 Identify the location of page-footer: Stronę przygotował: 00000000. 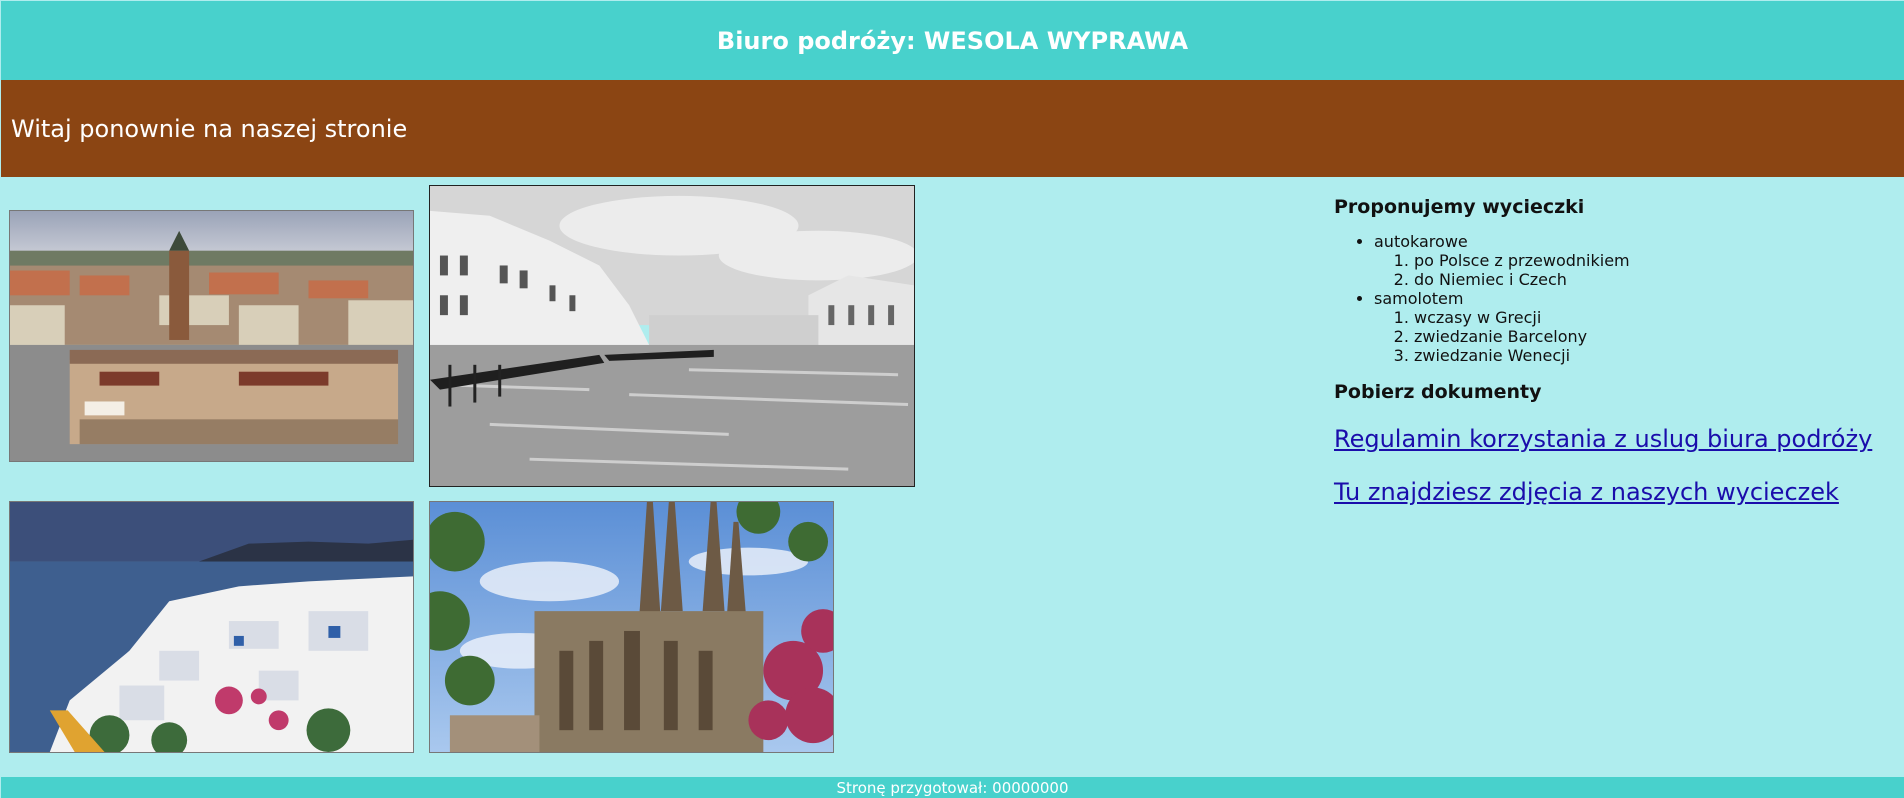
(952, 787).